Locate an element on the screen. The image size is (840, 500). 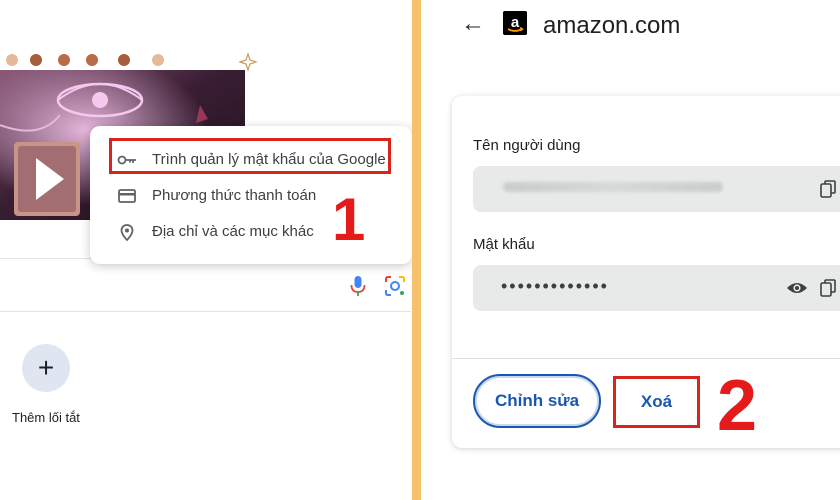
site-title: amazon.com is located at coordinates (612, 25).